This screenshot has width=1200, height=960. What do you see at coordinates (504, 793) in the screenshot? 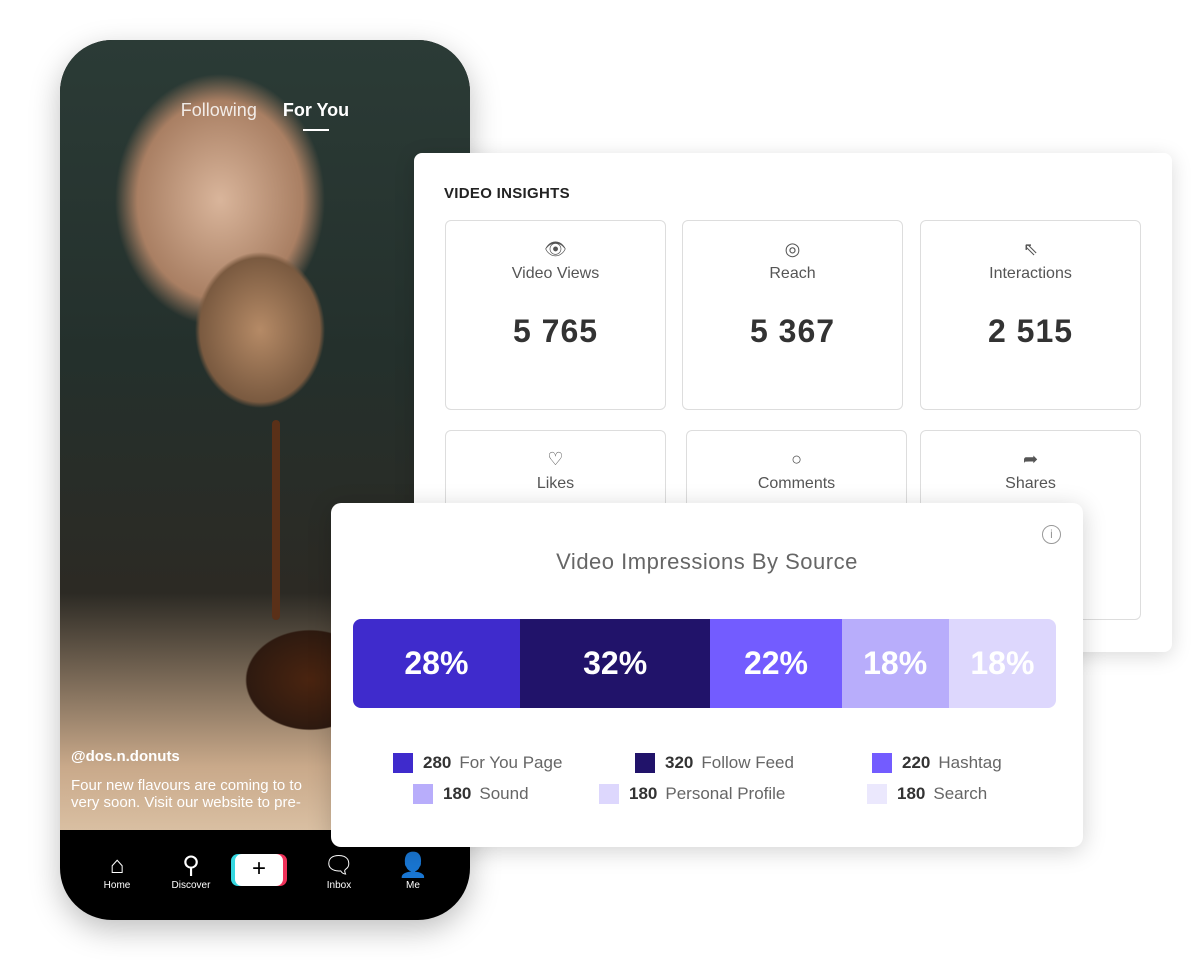
I see `legend-label: Sound` at bounding box center [504, 793].